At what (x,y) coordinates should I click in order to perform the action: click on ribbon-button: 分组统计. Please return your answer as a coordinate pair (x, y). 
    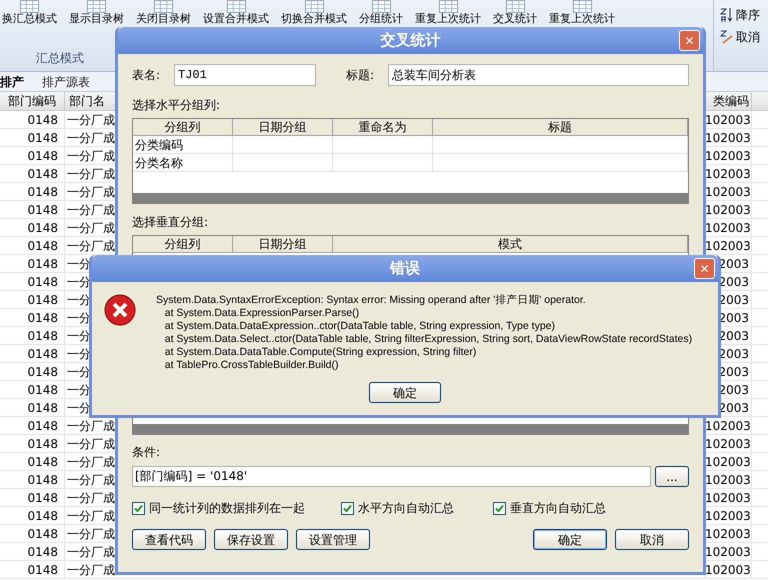
    Looking at the image, I should click on (381, 13).